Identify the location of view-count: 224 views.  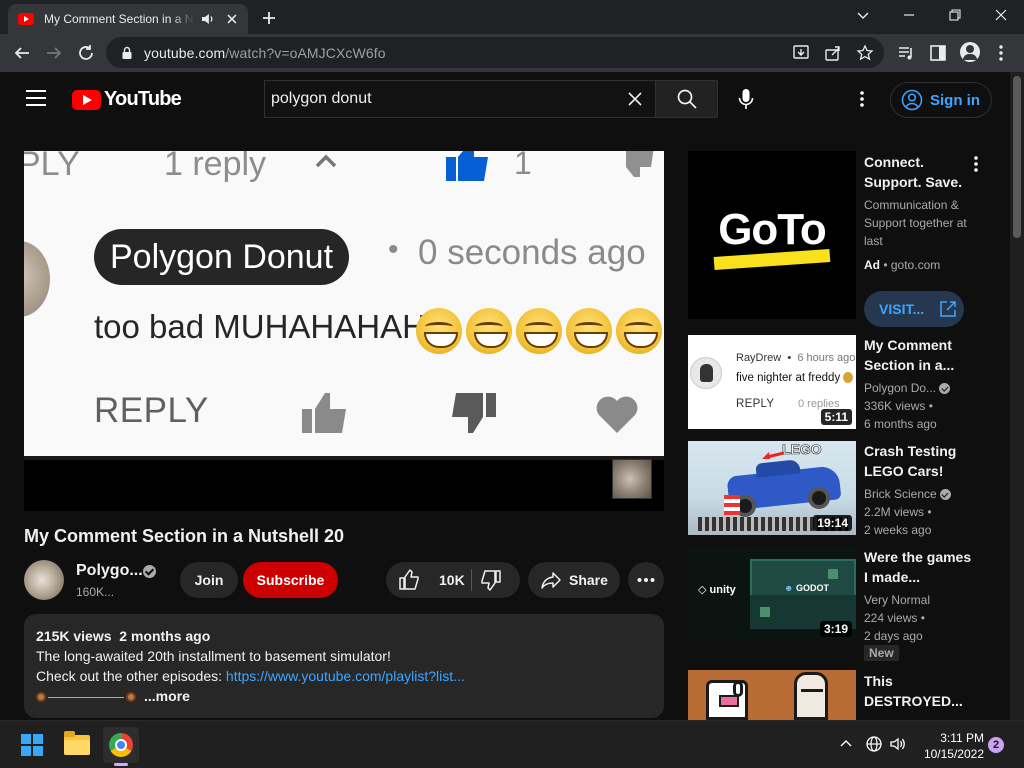
(891, 618).